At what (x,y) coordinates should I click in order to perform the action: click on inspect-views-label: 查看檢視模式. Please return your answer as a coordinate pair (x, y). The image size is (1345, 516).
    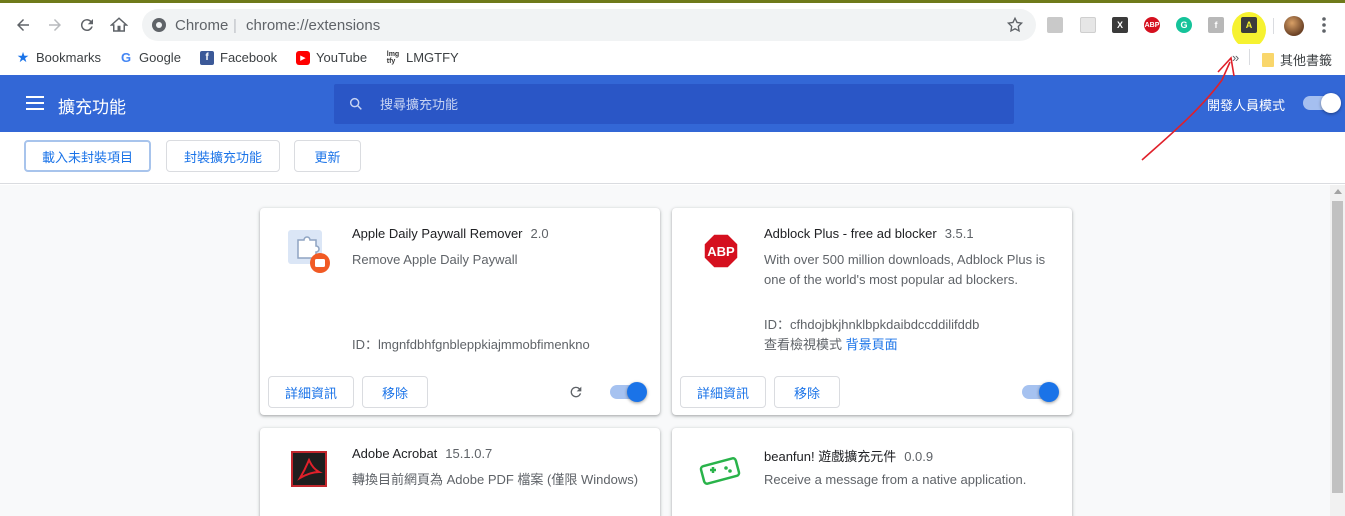
    Looking at the image, I should click on (803, 344).